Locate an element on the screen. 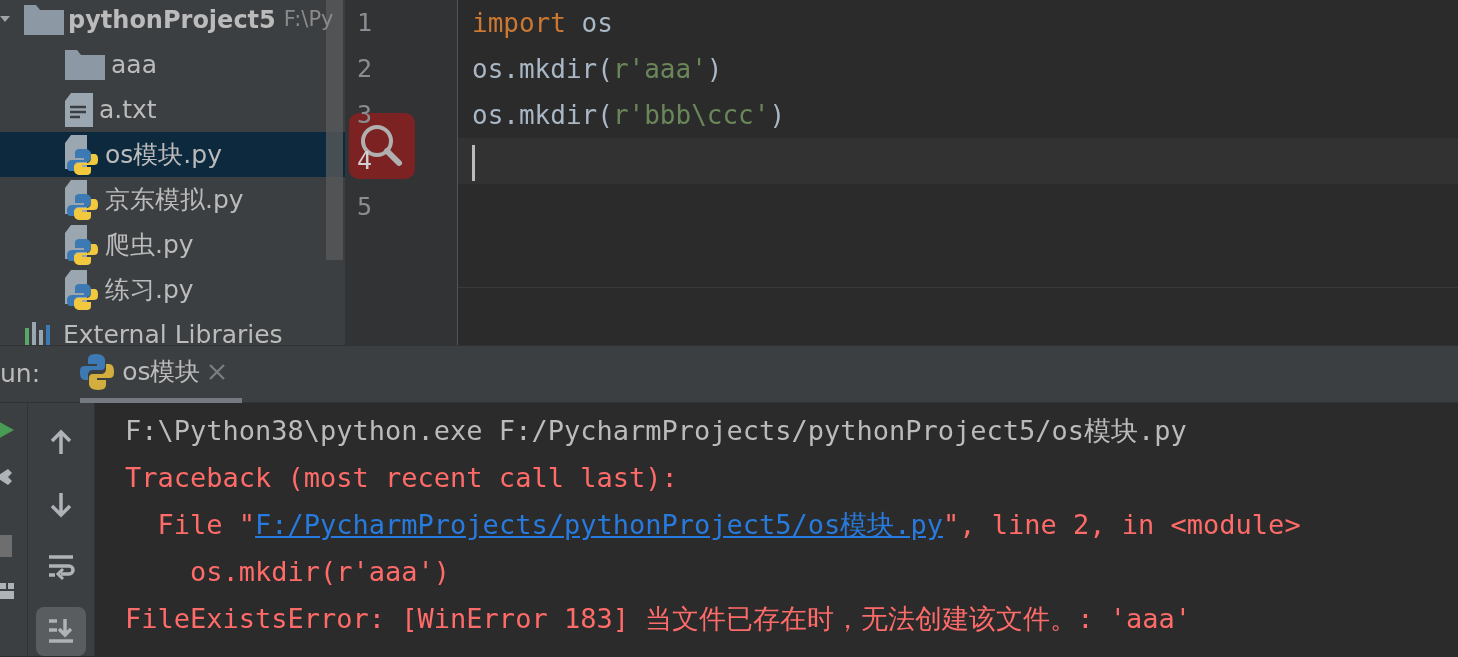  console-text: os.mkdir(r'aaa') is located at coordinates (320, 571).